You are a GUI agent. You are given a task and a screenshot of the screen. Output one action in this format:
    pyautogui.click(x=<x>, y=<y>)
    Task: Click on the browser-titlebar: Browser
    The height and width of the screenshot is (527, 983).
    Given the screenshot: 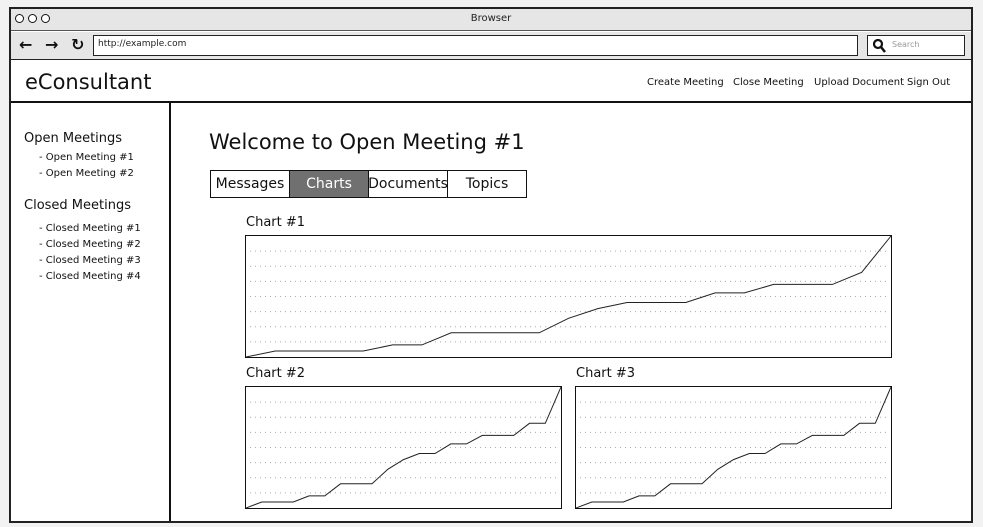 What is the action you would take?
    pyautogui.click(x=491, y=20)
    